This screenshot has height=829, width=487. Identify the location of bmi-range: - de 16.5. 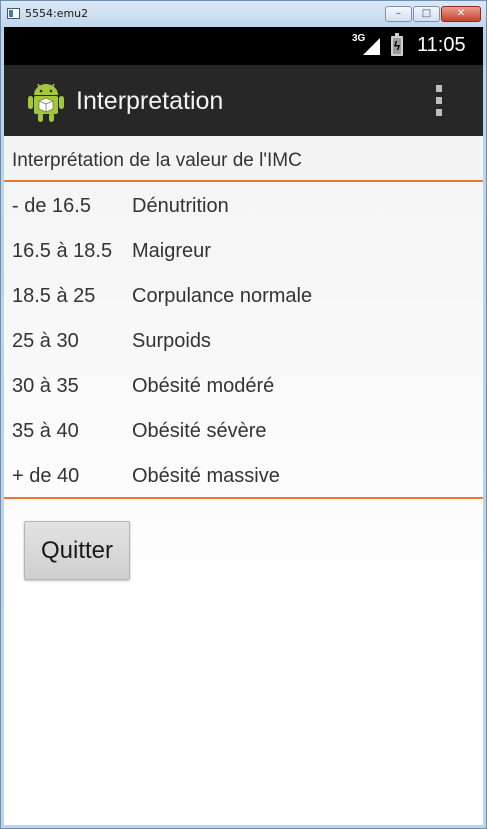
(51, 206).